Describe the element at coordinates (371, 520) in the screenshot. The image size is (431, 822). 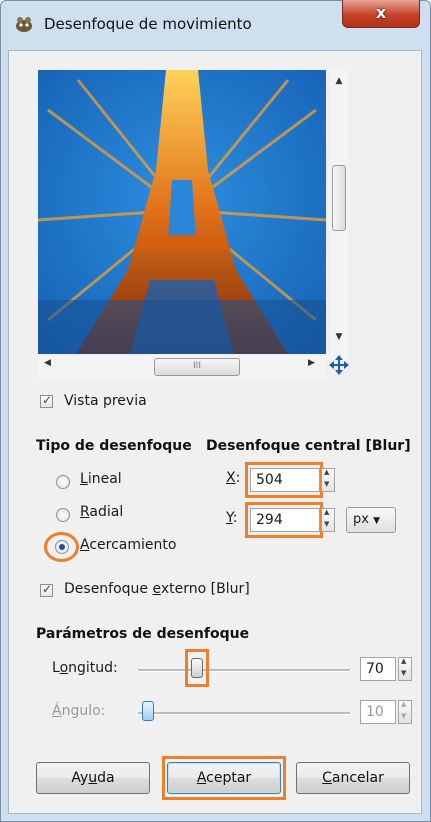
I see `unit-select: px ▼` at that location.